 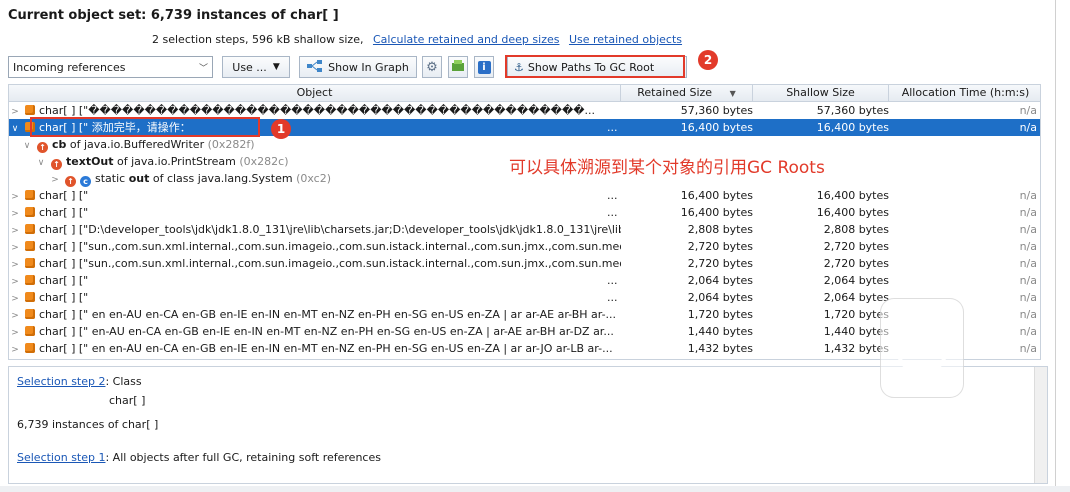 What do you see at coordinates (852, 110) in the screenshot?
I see `row-shallow: 57,360 bytes` at bounding box center [852, 110].